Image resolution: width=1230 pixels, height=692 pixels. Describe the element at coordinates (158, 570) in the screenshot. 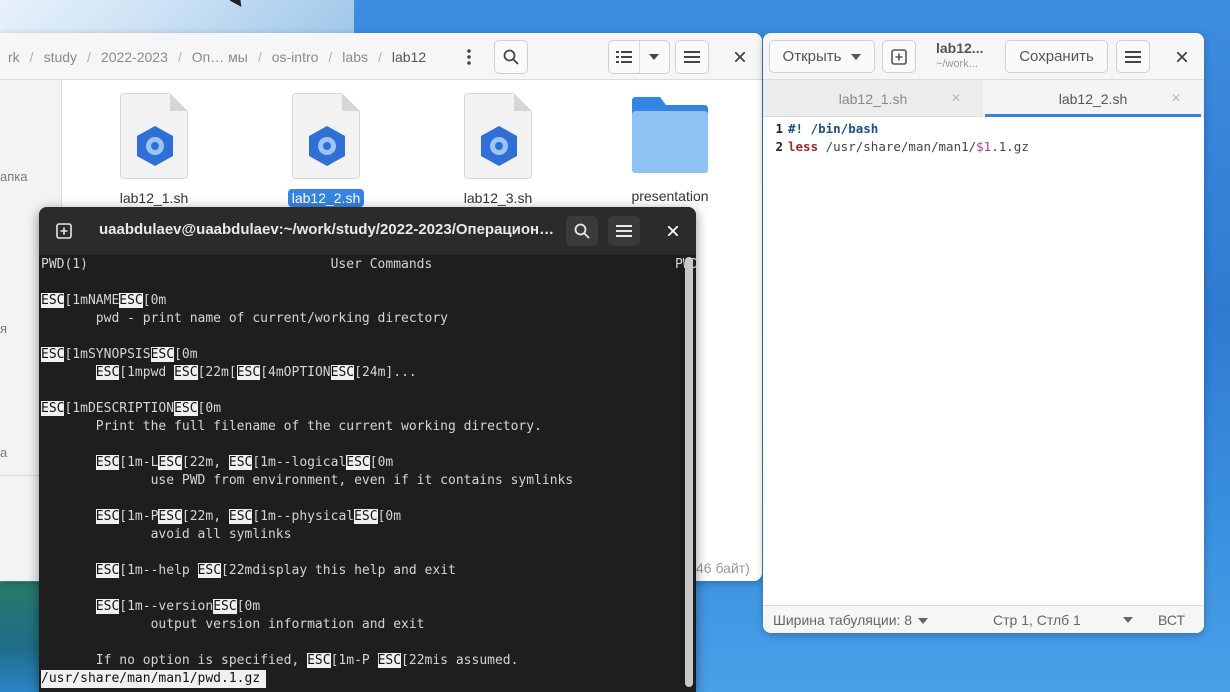

I see `terminal-text: [1m--help` at that location.